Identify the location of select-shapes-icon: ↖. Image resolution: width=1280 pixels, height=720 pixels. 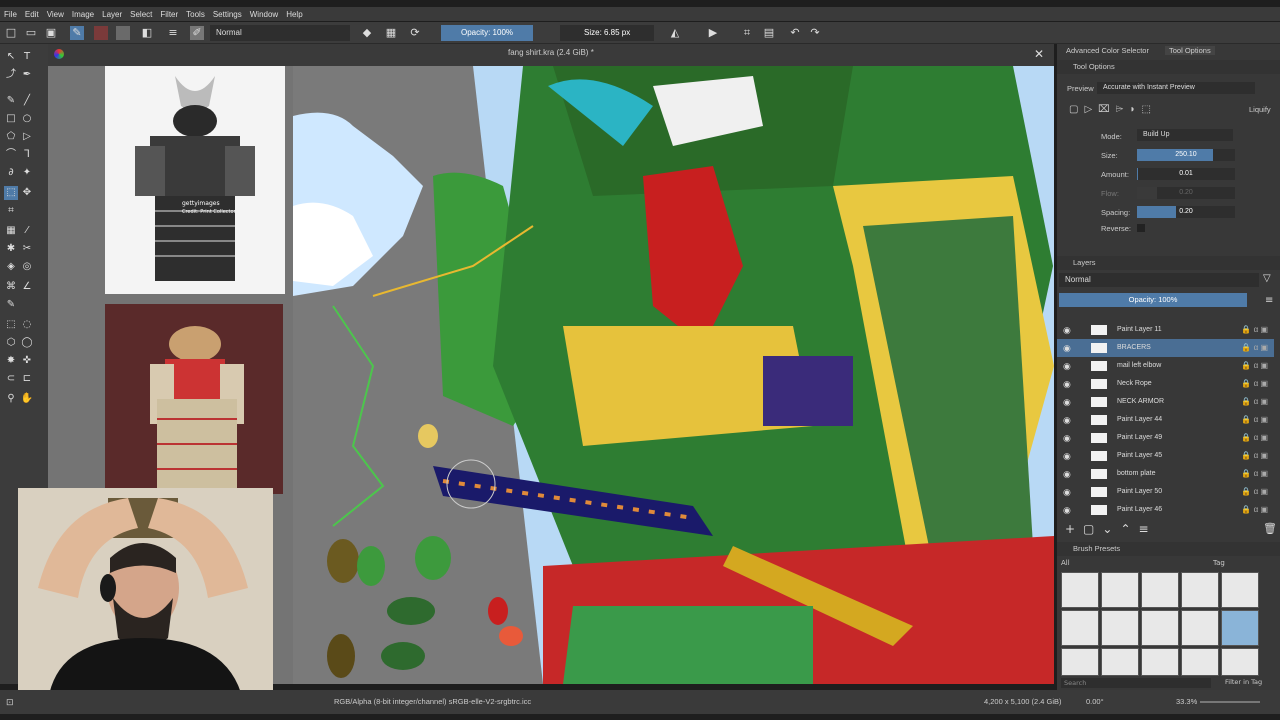
(11, 57).